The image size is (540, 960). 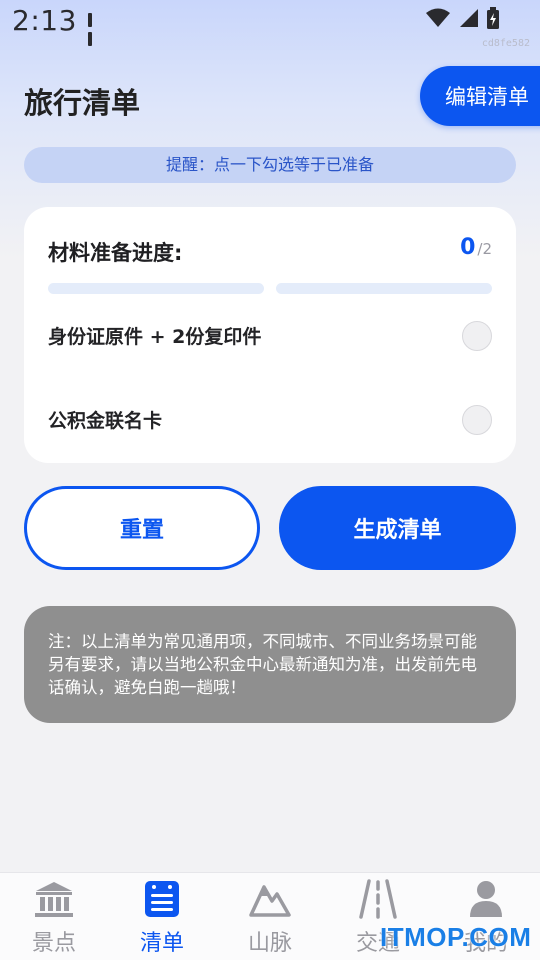 I want to click on progress-count: 0/2, so click(x=476, y=247).